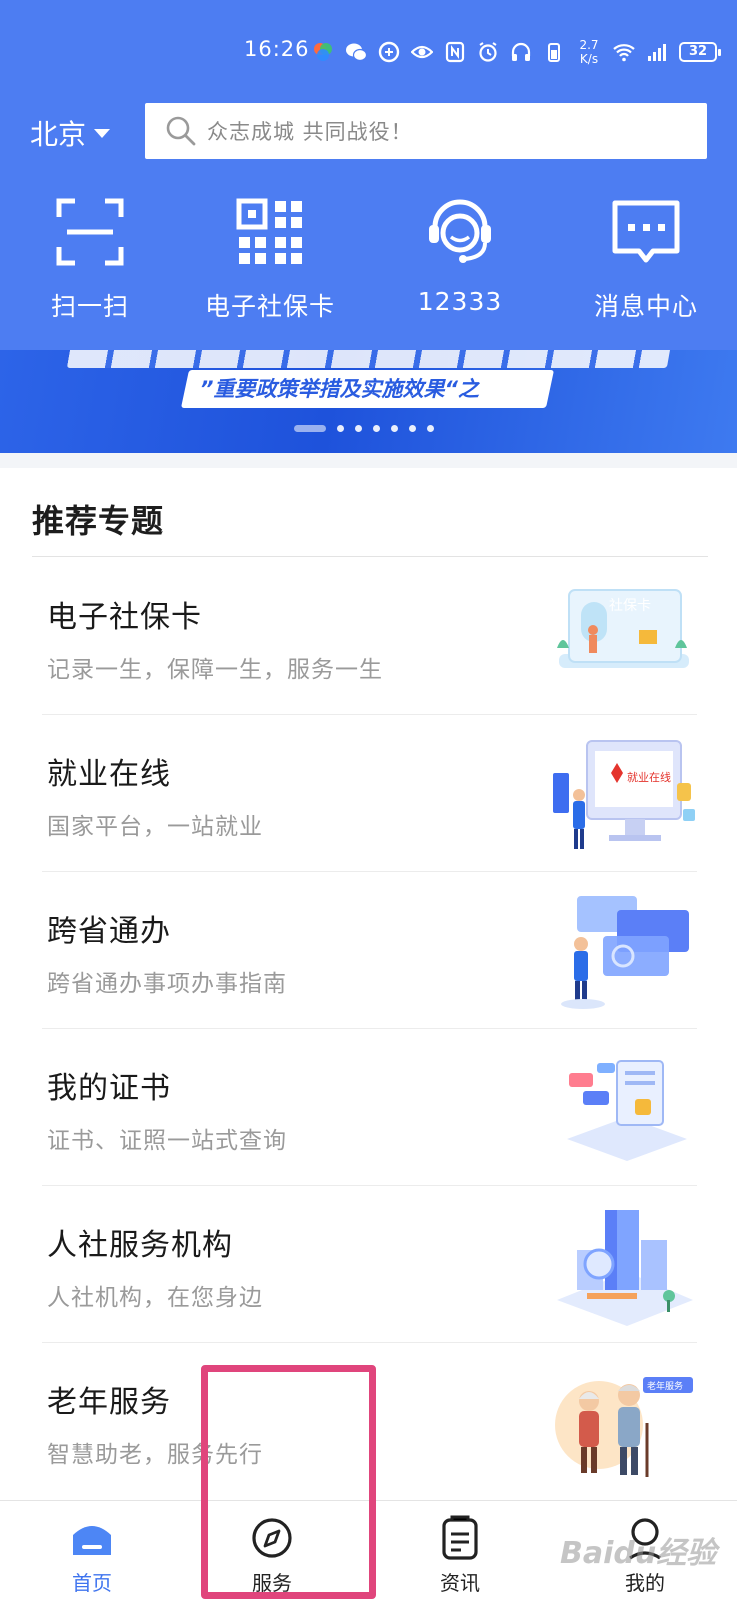 This screenshot has width=737, height=1600. What do you see at coordinates (455, 52) in the screenshot?
I see `nfc-icon` at bounding box center [455, 52].